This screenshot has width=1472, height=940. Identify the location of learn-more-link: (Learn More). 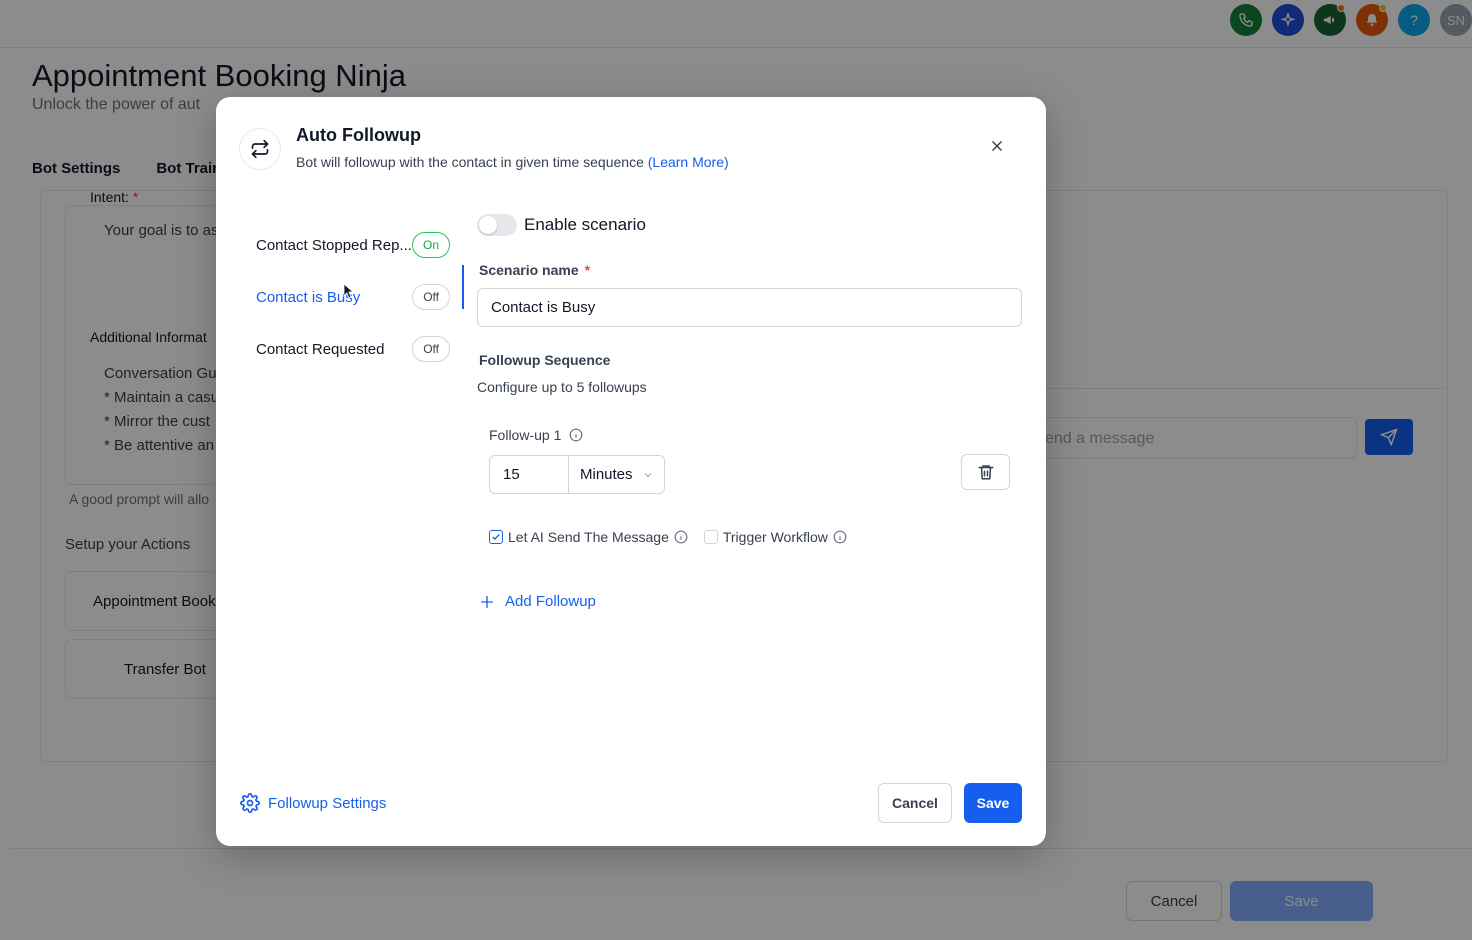
(688, 162).